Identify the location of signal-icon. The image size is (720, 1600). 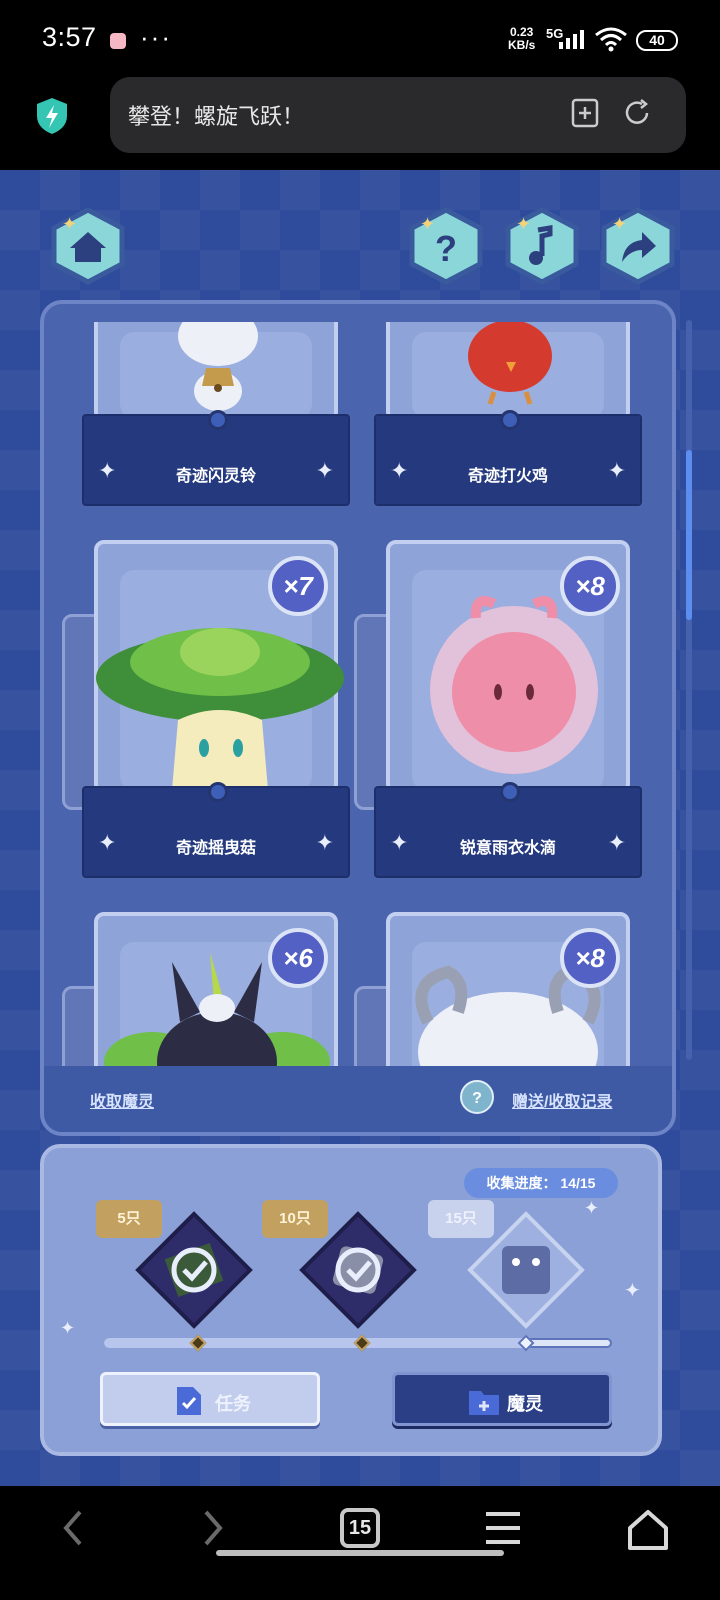
(571, 39).